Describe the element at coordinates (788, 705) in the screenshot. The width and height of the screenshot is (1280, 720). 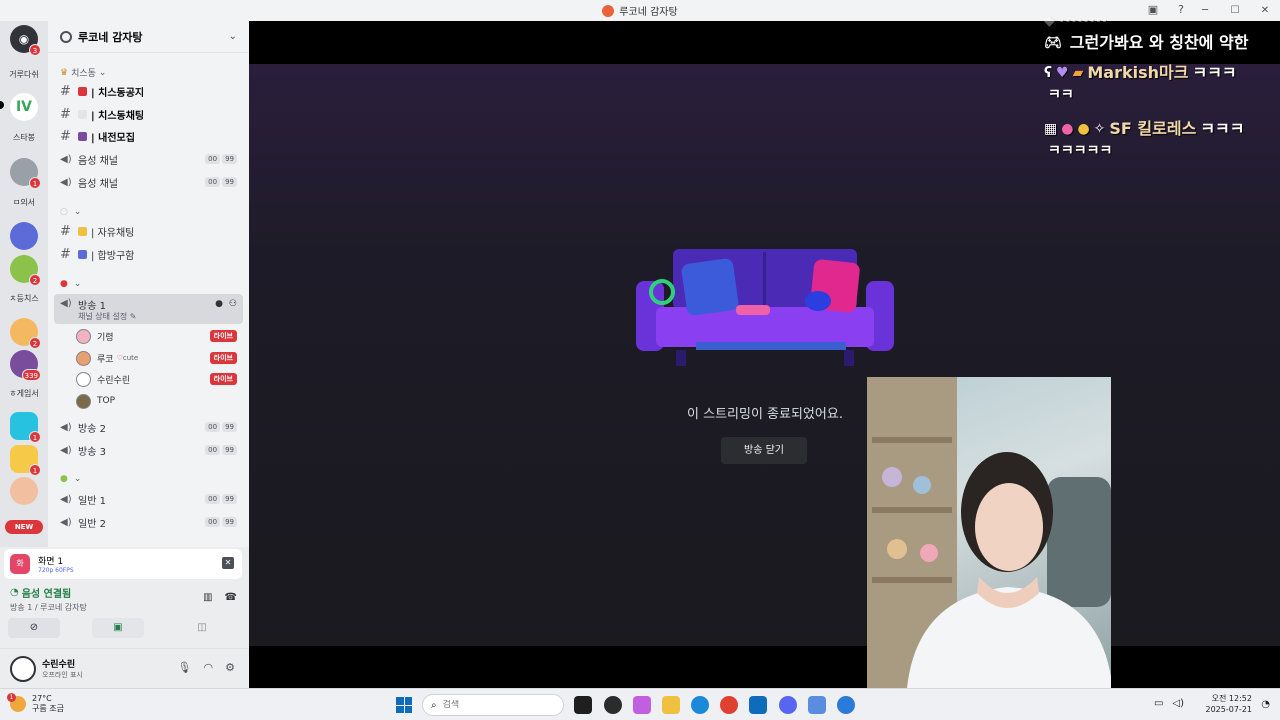
I see `discord-icon` at that location.